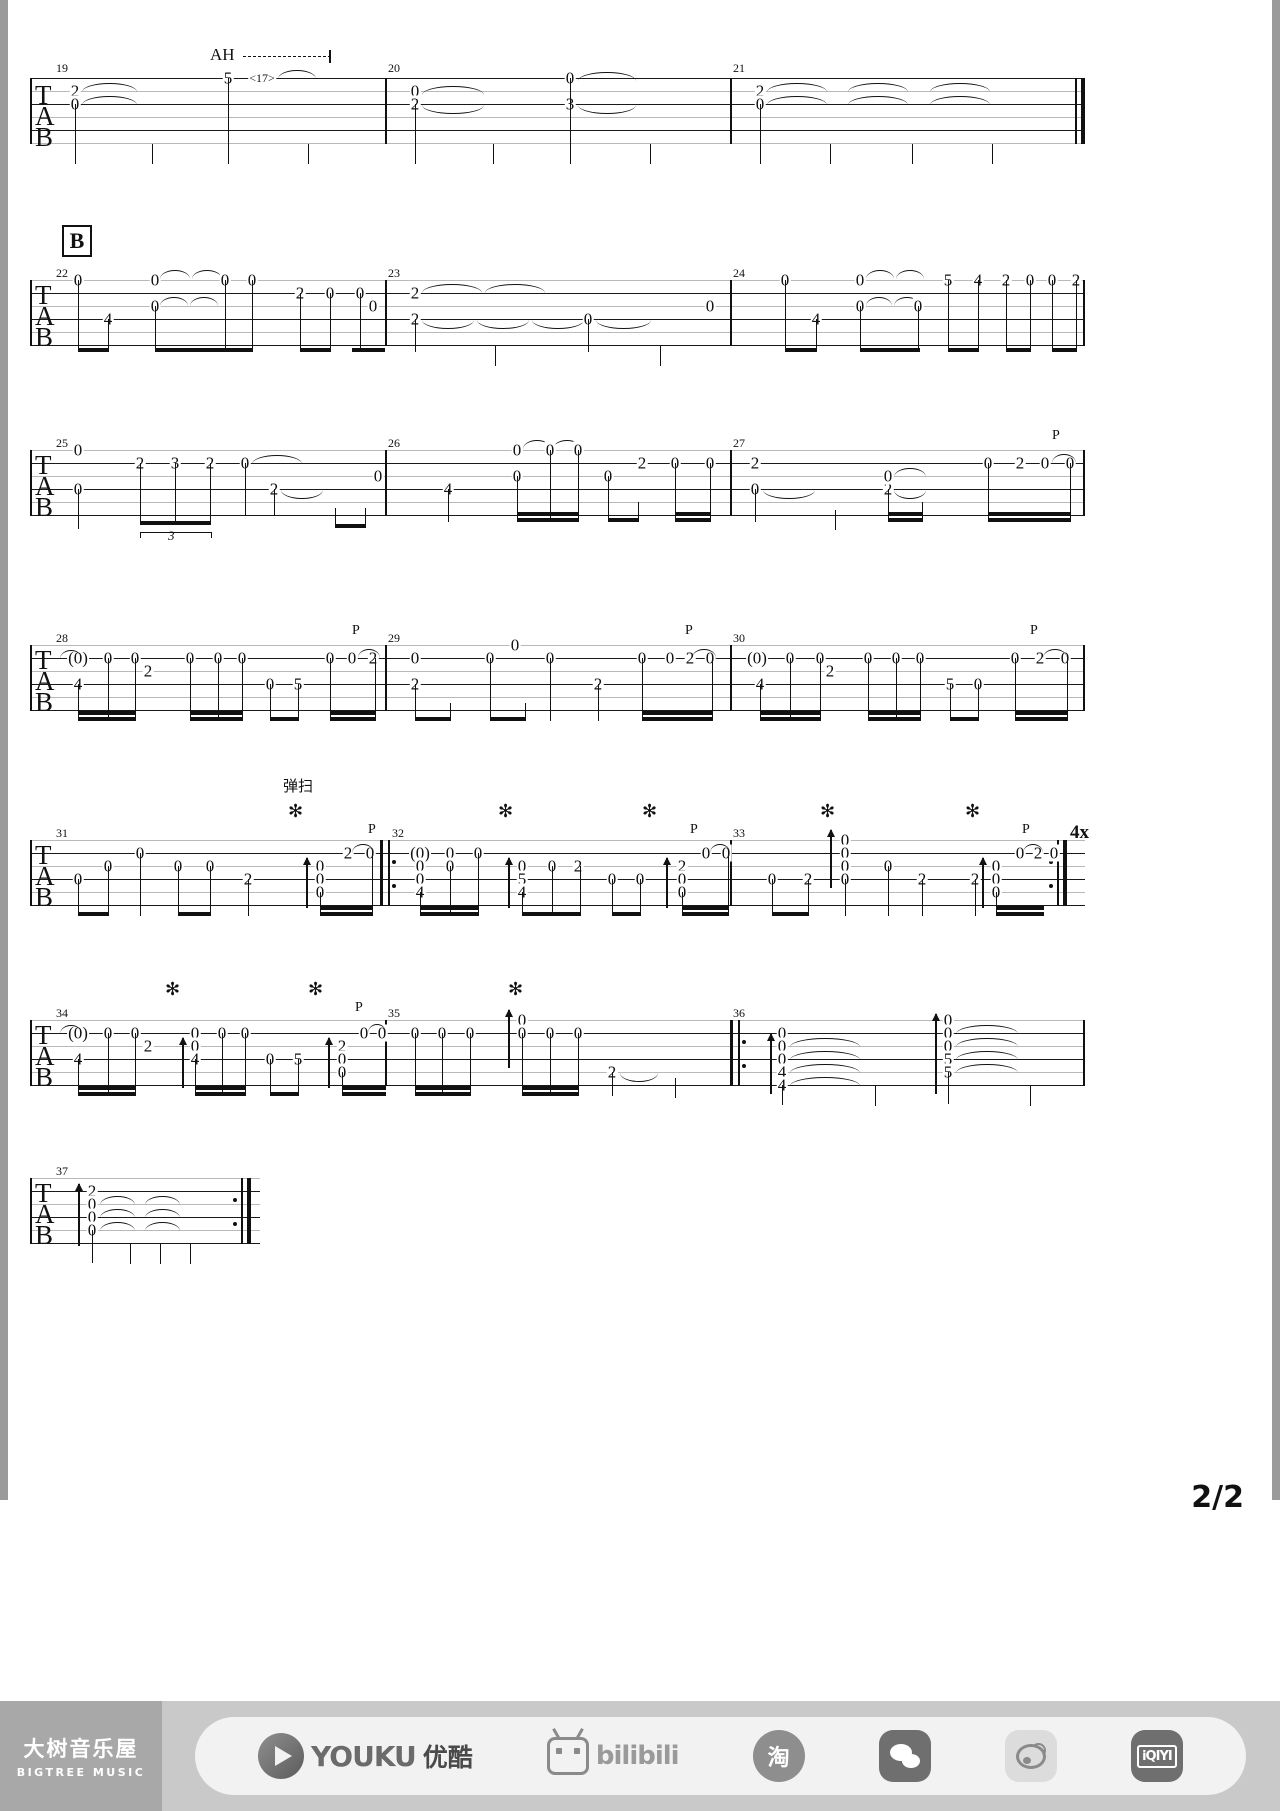  I want to click on measure-number: 31, so click(62, 833).